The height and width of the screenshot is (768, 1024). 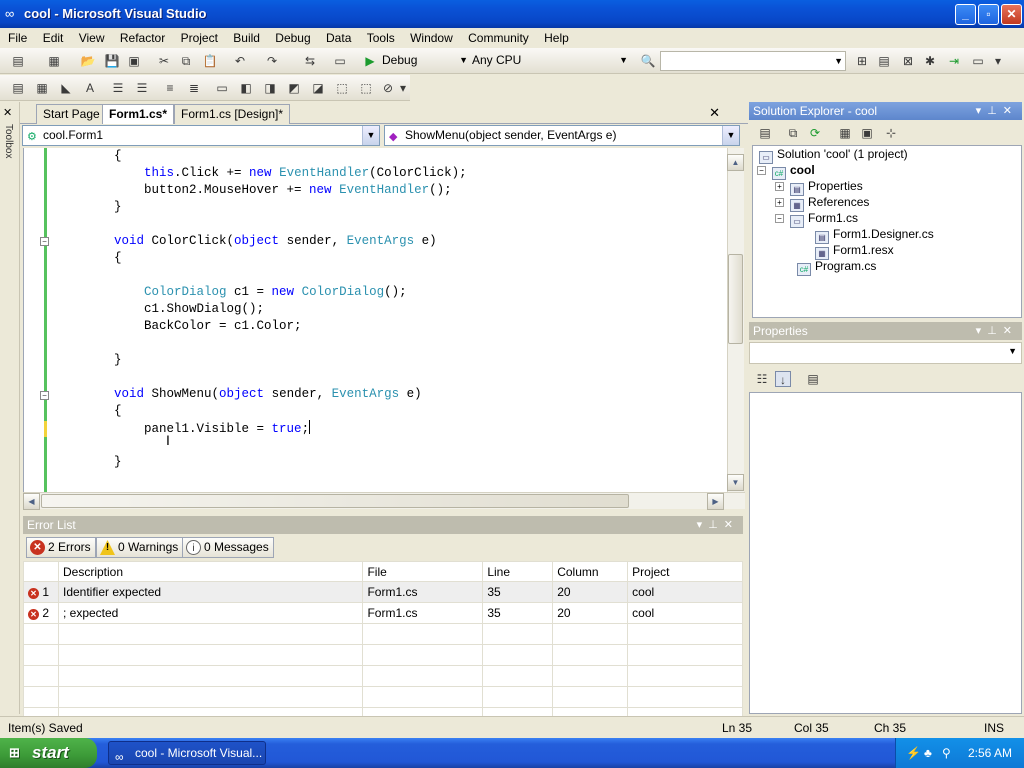 What do you see at coordinates (1011, 14) in the screenshot?
I see `close-button: ✕` at bounding box center [1011, 14].